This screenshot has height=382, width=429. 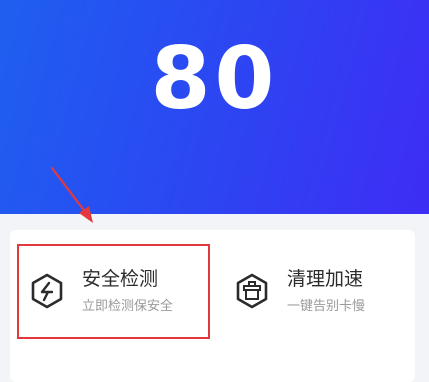 What do you see at coordinates (115, 292) in the screenshot?
I see `security-check-button: 安全检测 立即检测保安全` at bounding box center [115, 292].